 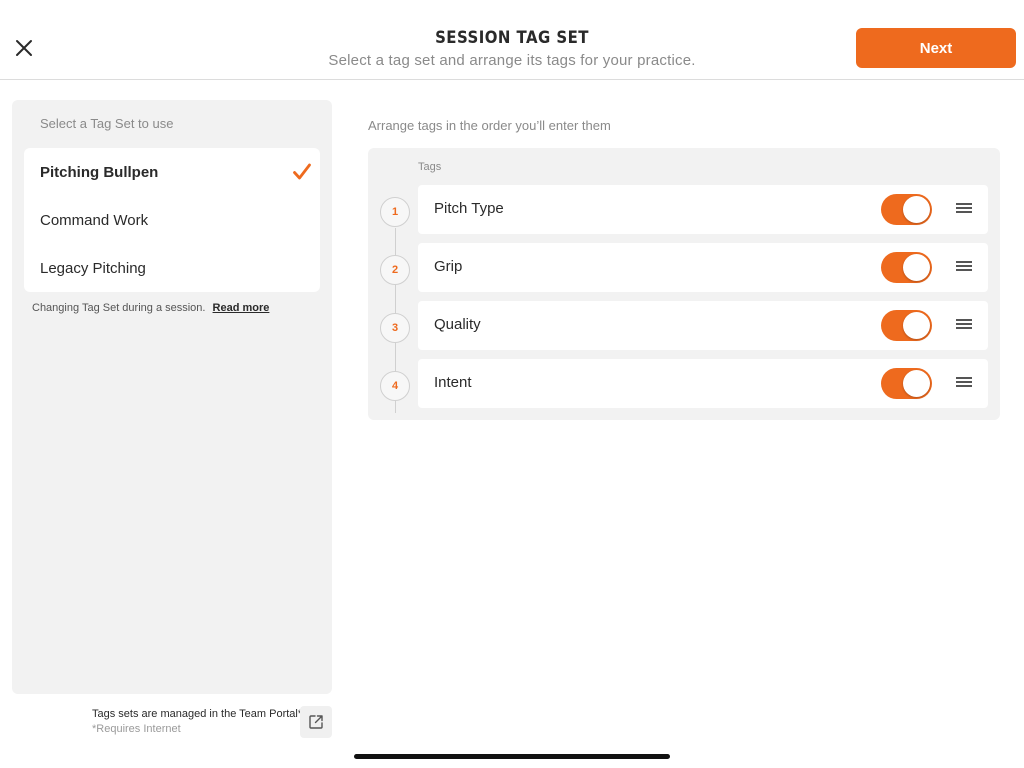 What do you see at coordinates (453, 382) in the screenshot?
I see `tag-name: Intent` at bounding box center [453, 382].